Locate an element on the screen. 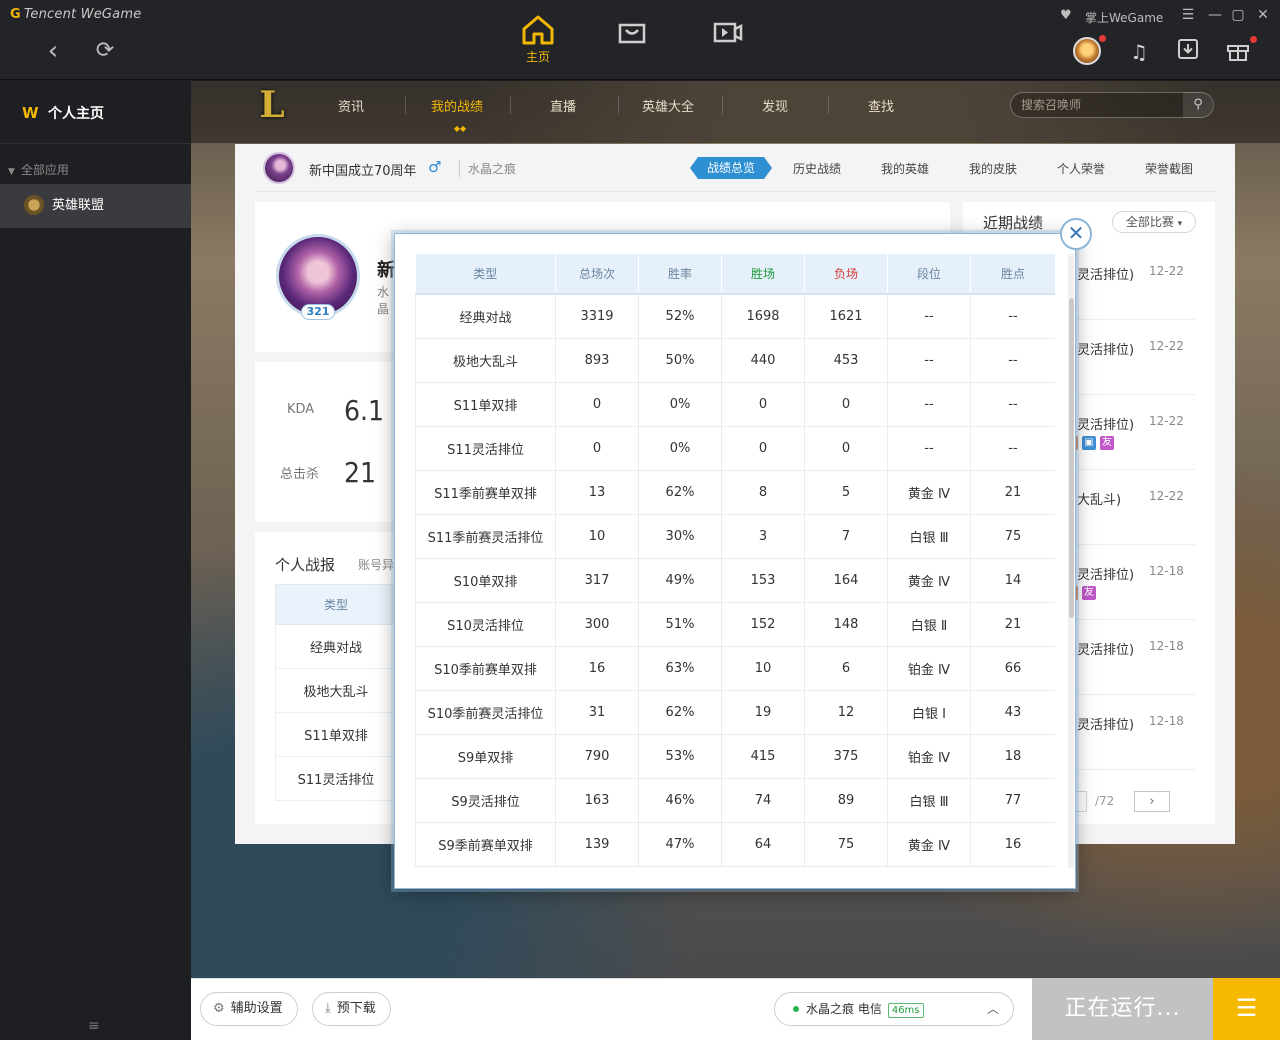 The height and width of the screenshot is (1040, 1280). table-cell: 63% is located at coordinates (680, 668).